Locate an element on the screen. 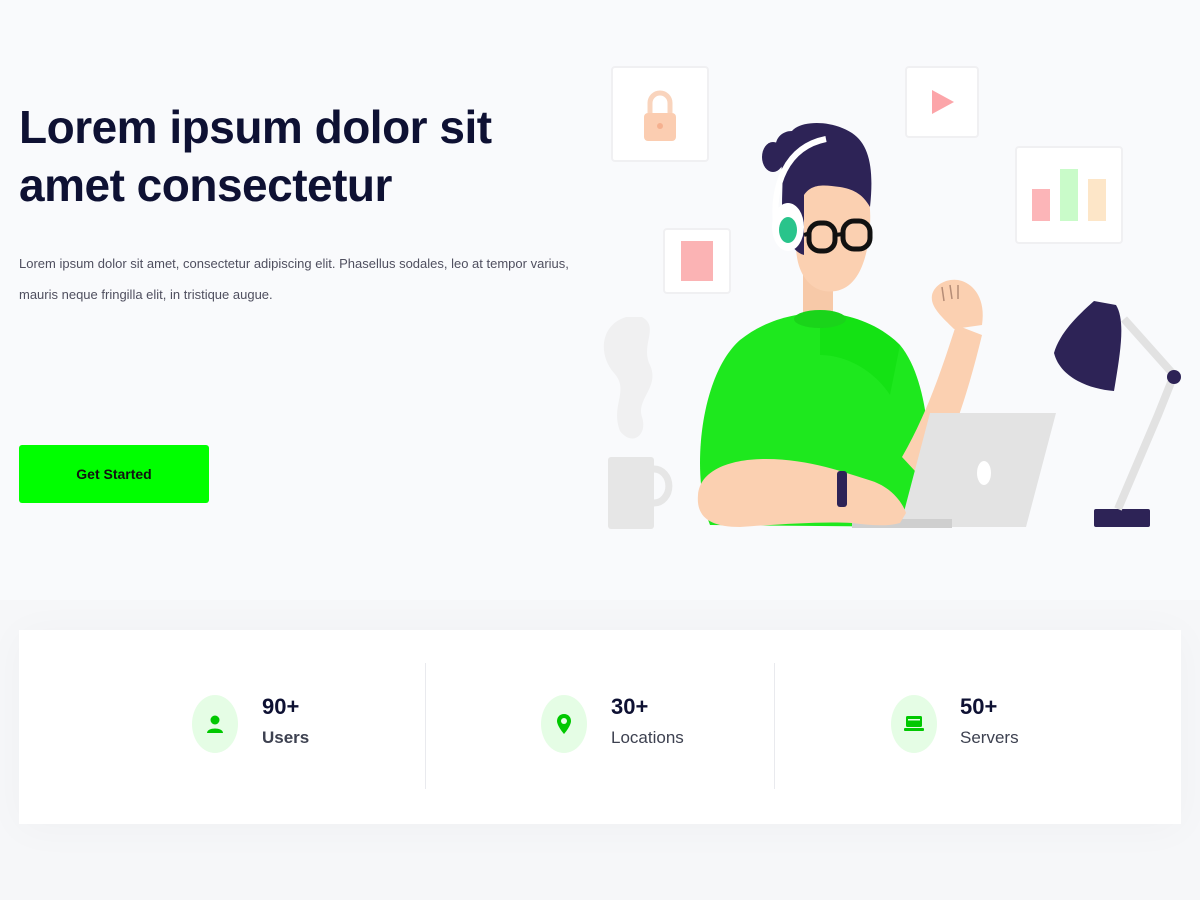  stat-users: 90+ Users is located at coordinates (212, 727).